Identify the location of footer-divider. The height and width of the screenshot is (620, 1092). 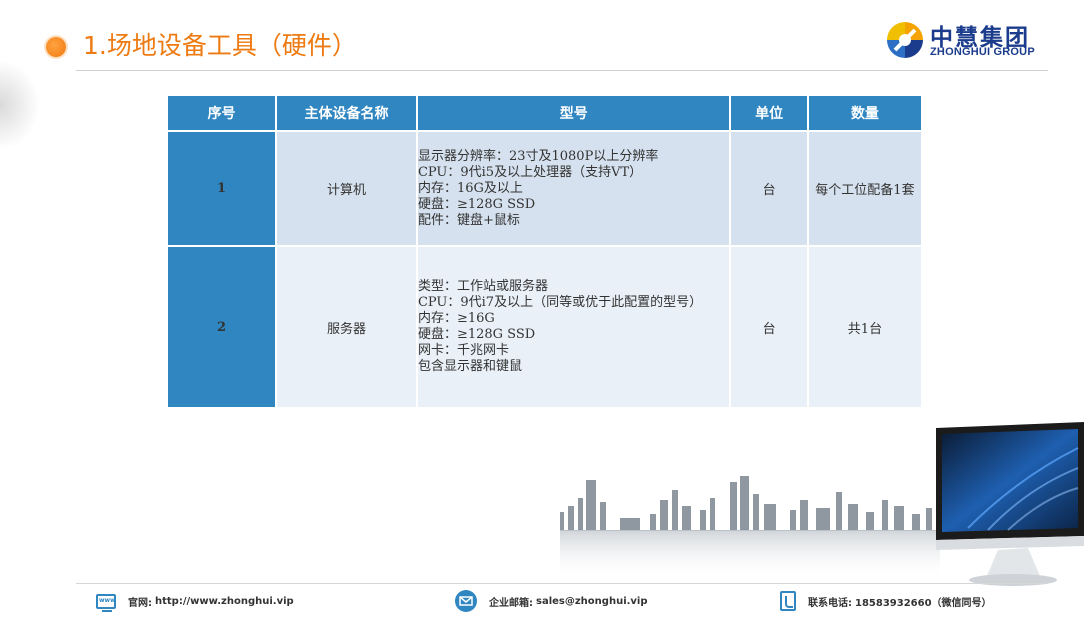
(562, 583).